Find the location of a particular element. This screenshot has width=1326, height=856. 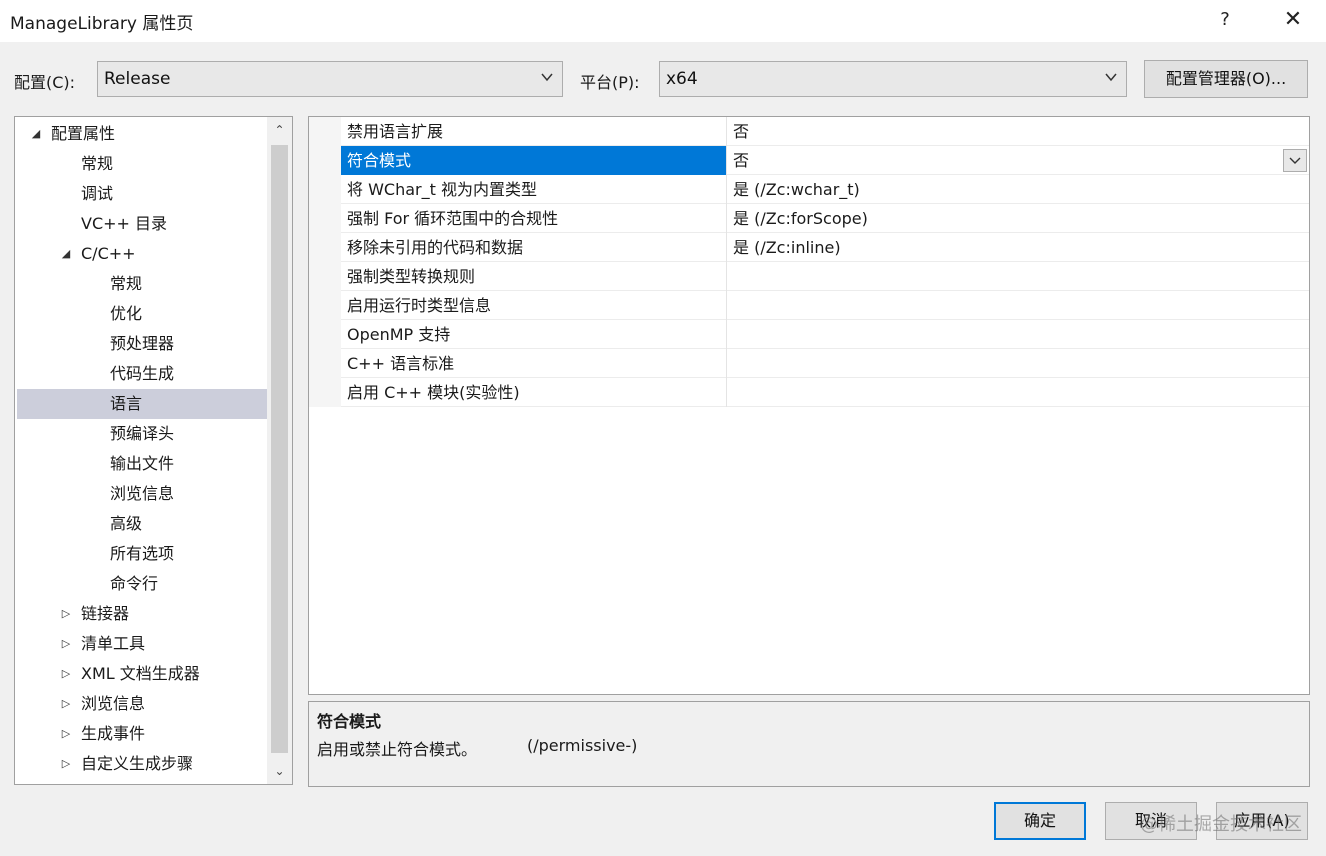

tree-item: 预编译头 is located at coordinates (142, 434).